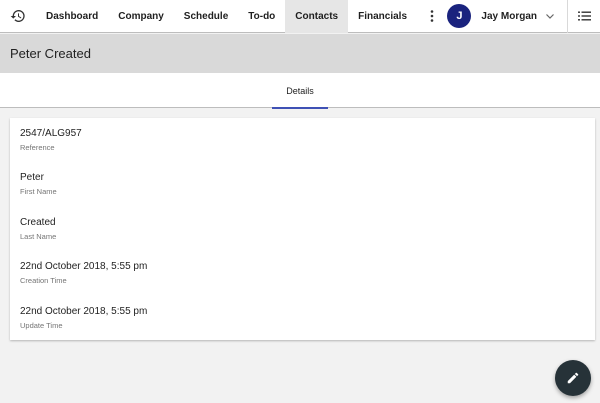 This screenshot has height=403, width=600. I want to click on history-button, so click(18, 16).